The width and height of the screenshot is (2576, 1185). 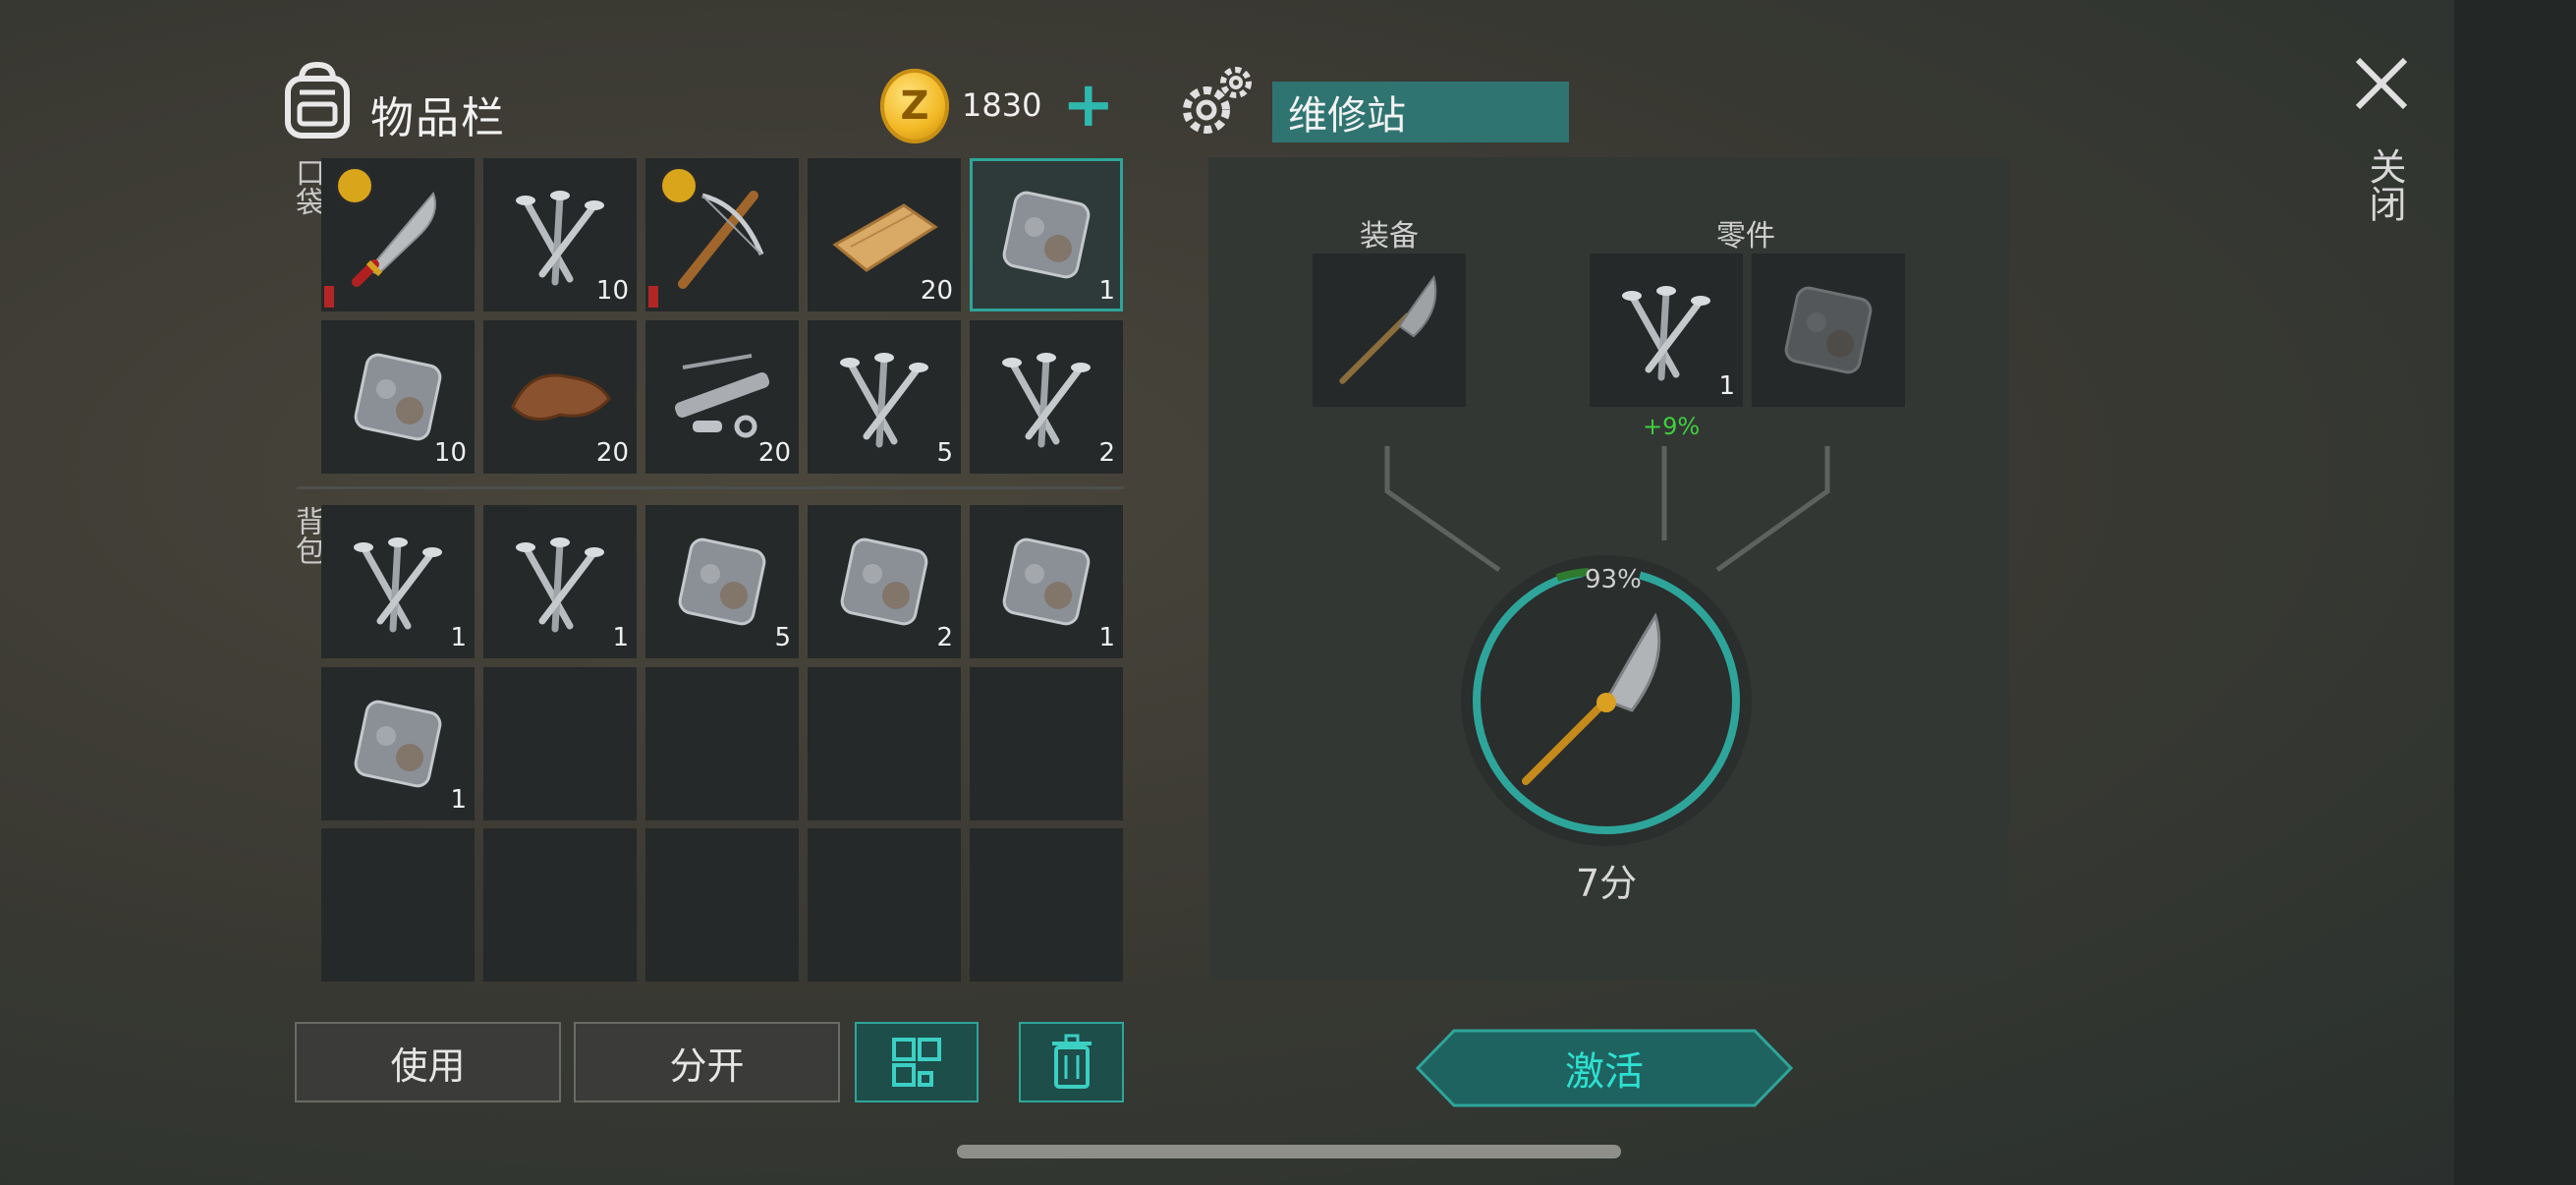 What do you see at coordinates (1420, 112) in the screenshot?
I see `repair-station-title: 维修站` at bounding box center [1420, 112].